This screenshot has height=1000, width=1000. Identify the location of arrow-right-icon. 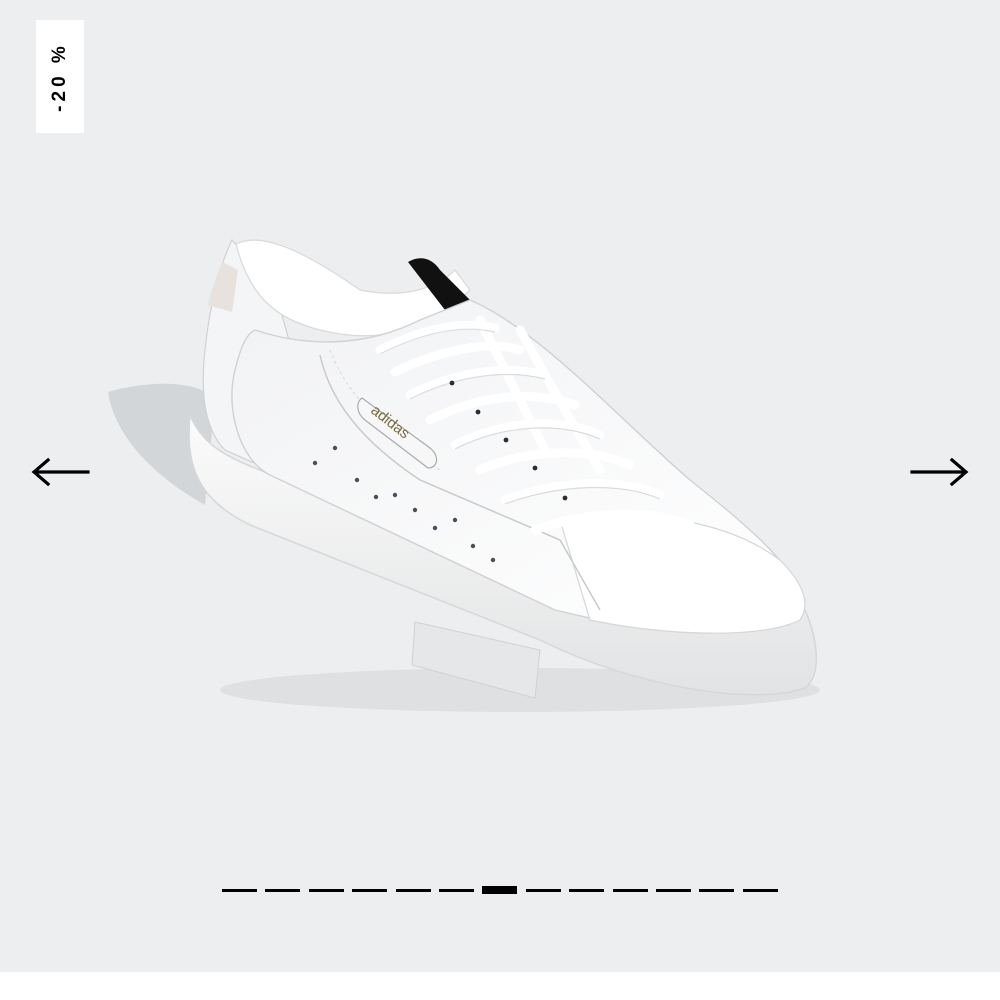
(939, 472).